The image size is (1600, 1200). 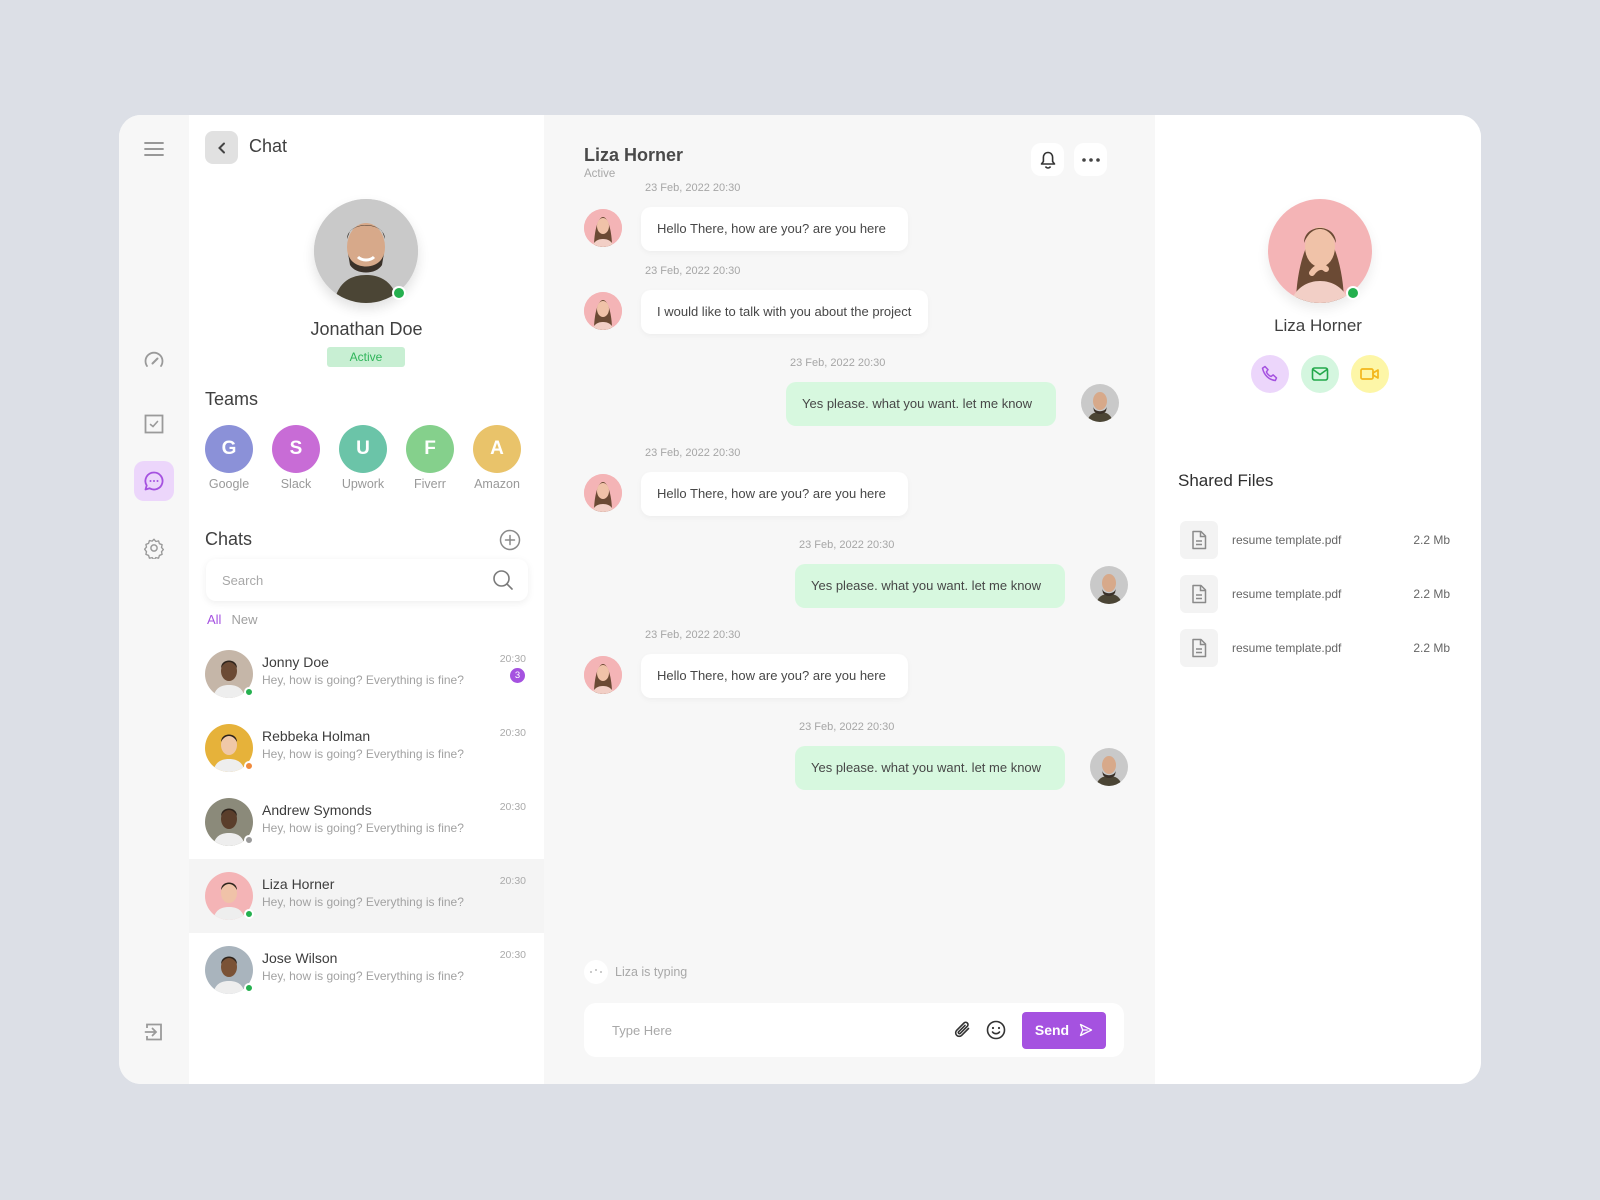 I want to click on new-chat-button, so click(x=510, y=540).